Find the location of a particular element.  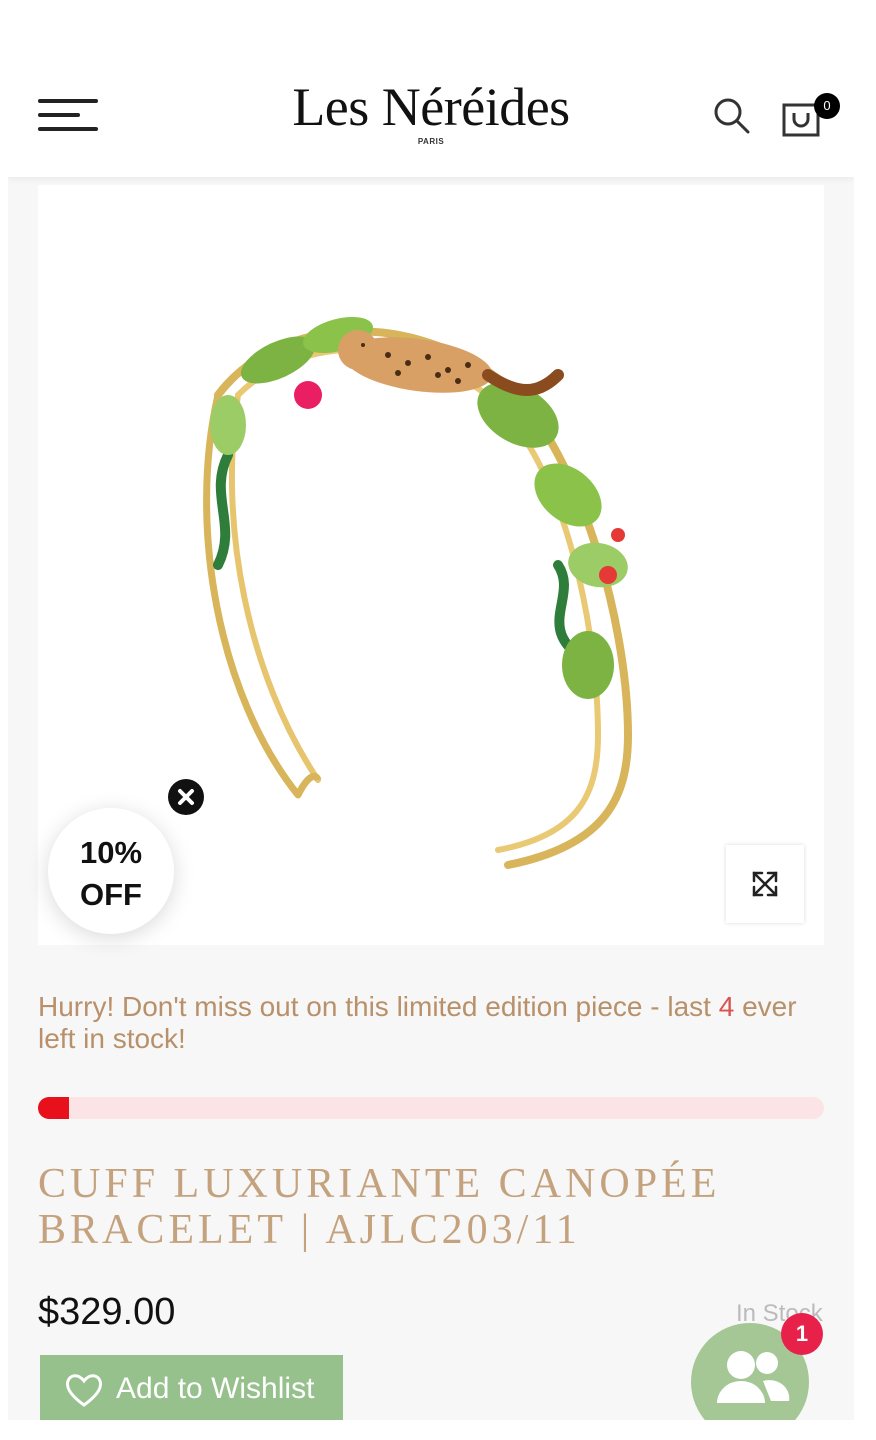

urgency-count: 4 is located at coordinates (726, 1006).